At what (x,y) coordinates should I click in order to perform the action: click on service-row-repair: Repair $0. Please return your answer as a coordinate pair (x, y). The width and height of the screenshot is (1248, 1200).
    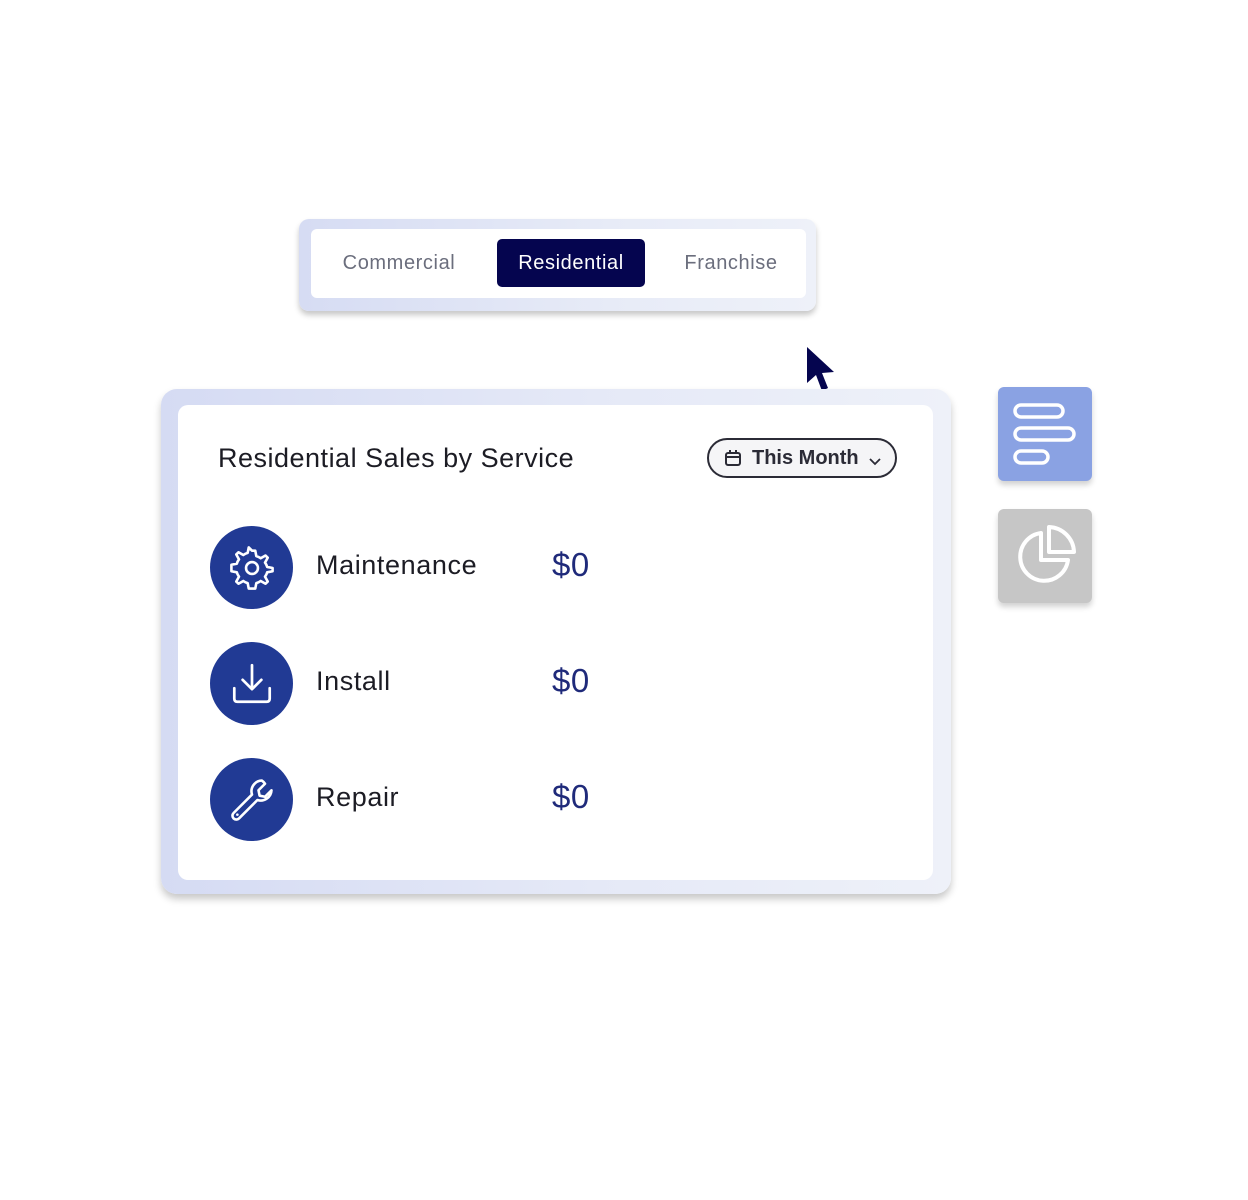
    Looking at the image, I should click on (490, 800).